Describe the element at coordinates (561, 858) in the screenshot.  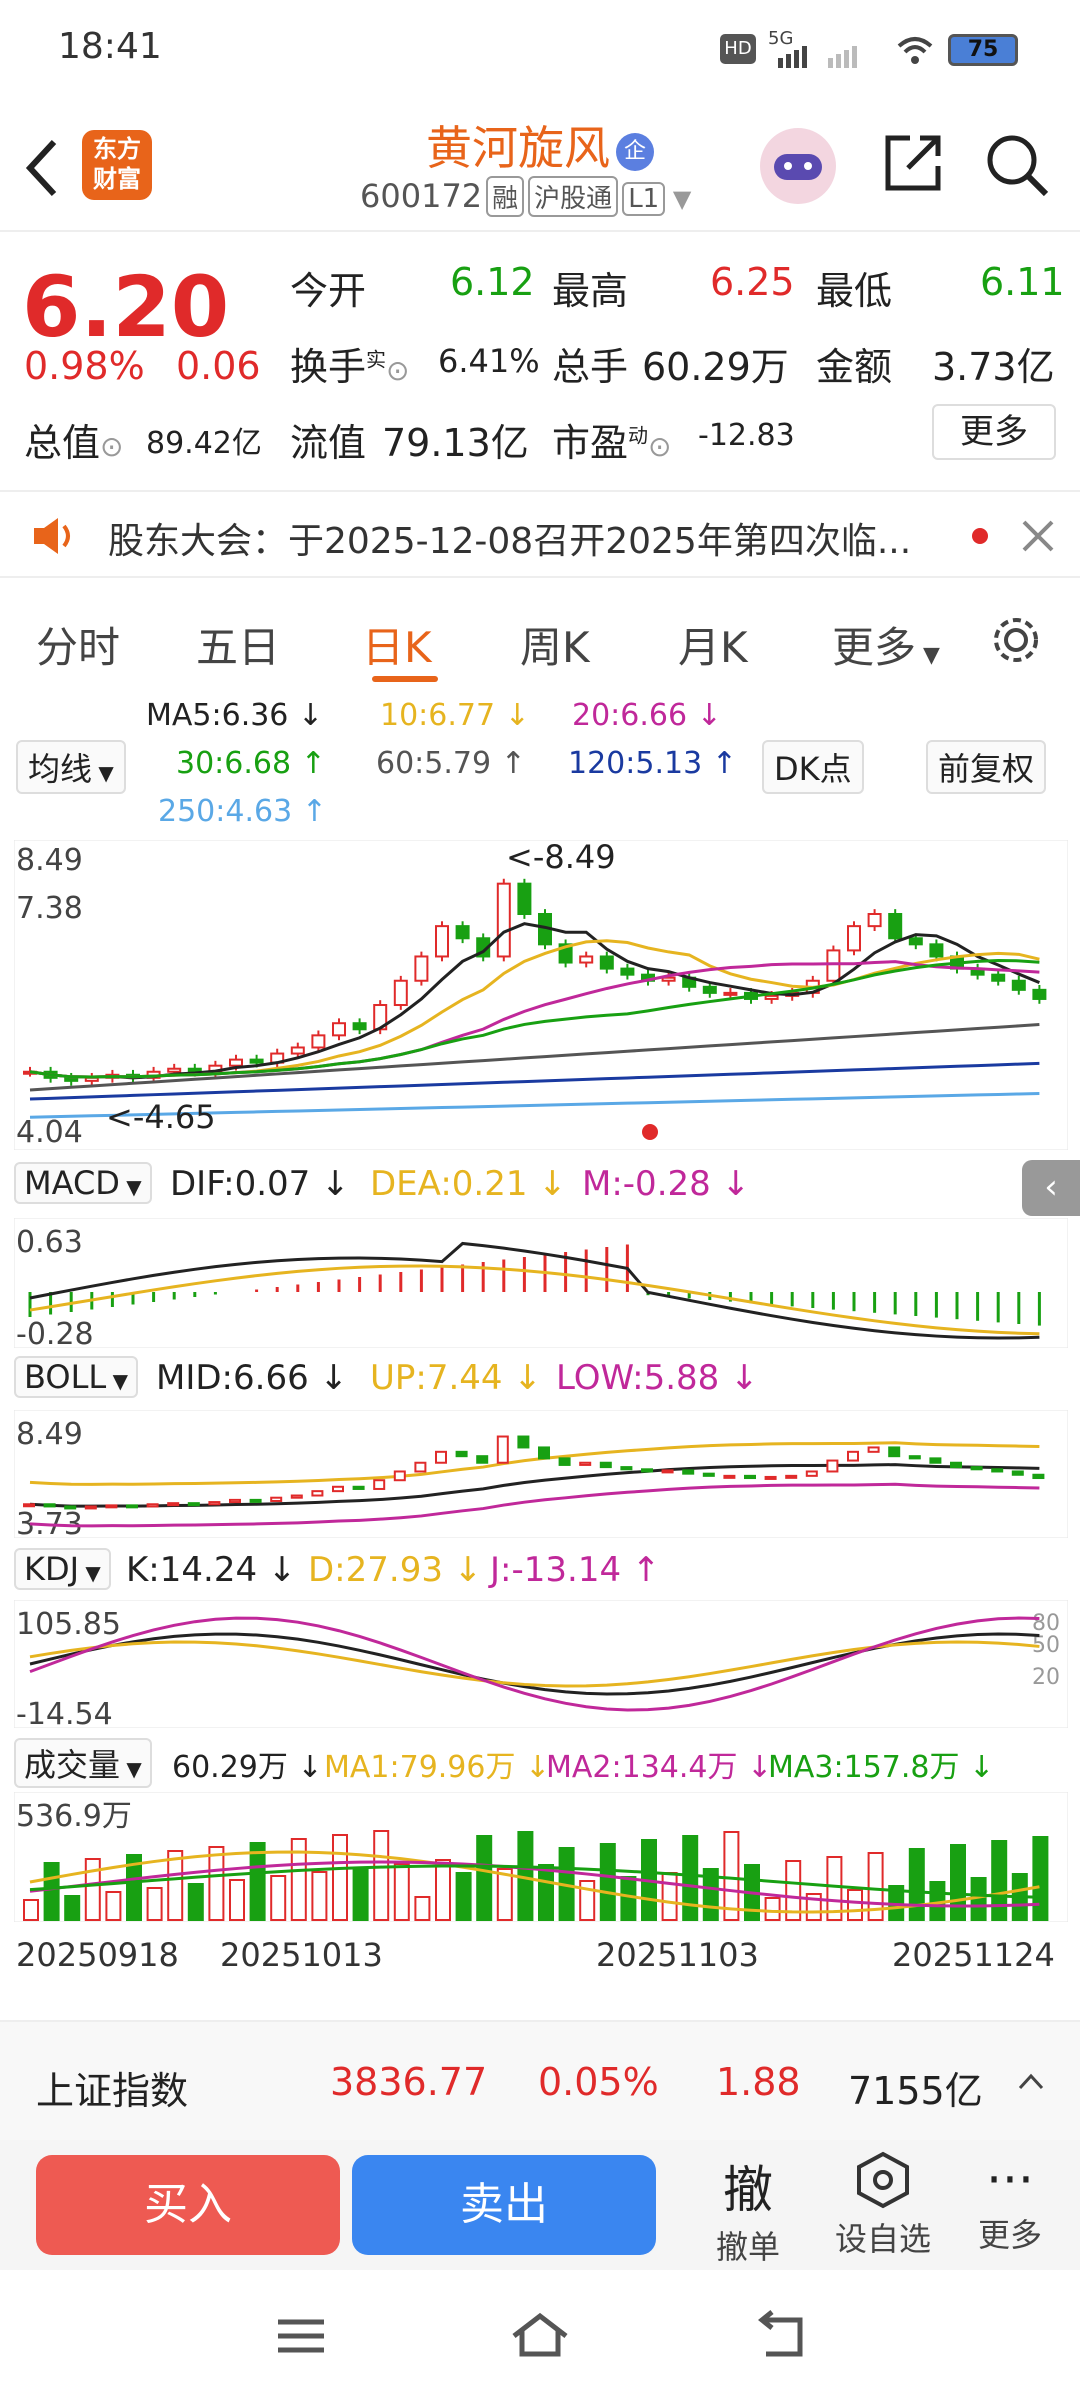
I see `high-marker: <-8.49` at that location.